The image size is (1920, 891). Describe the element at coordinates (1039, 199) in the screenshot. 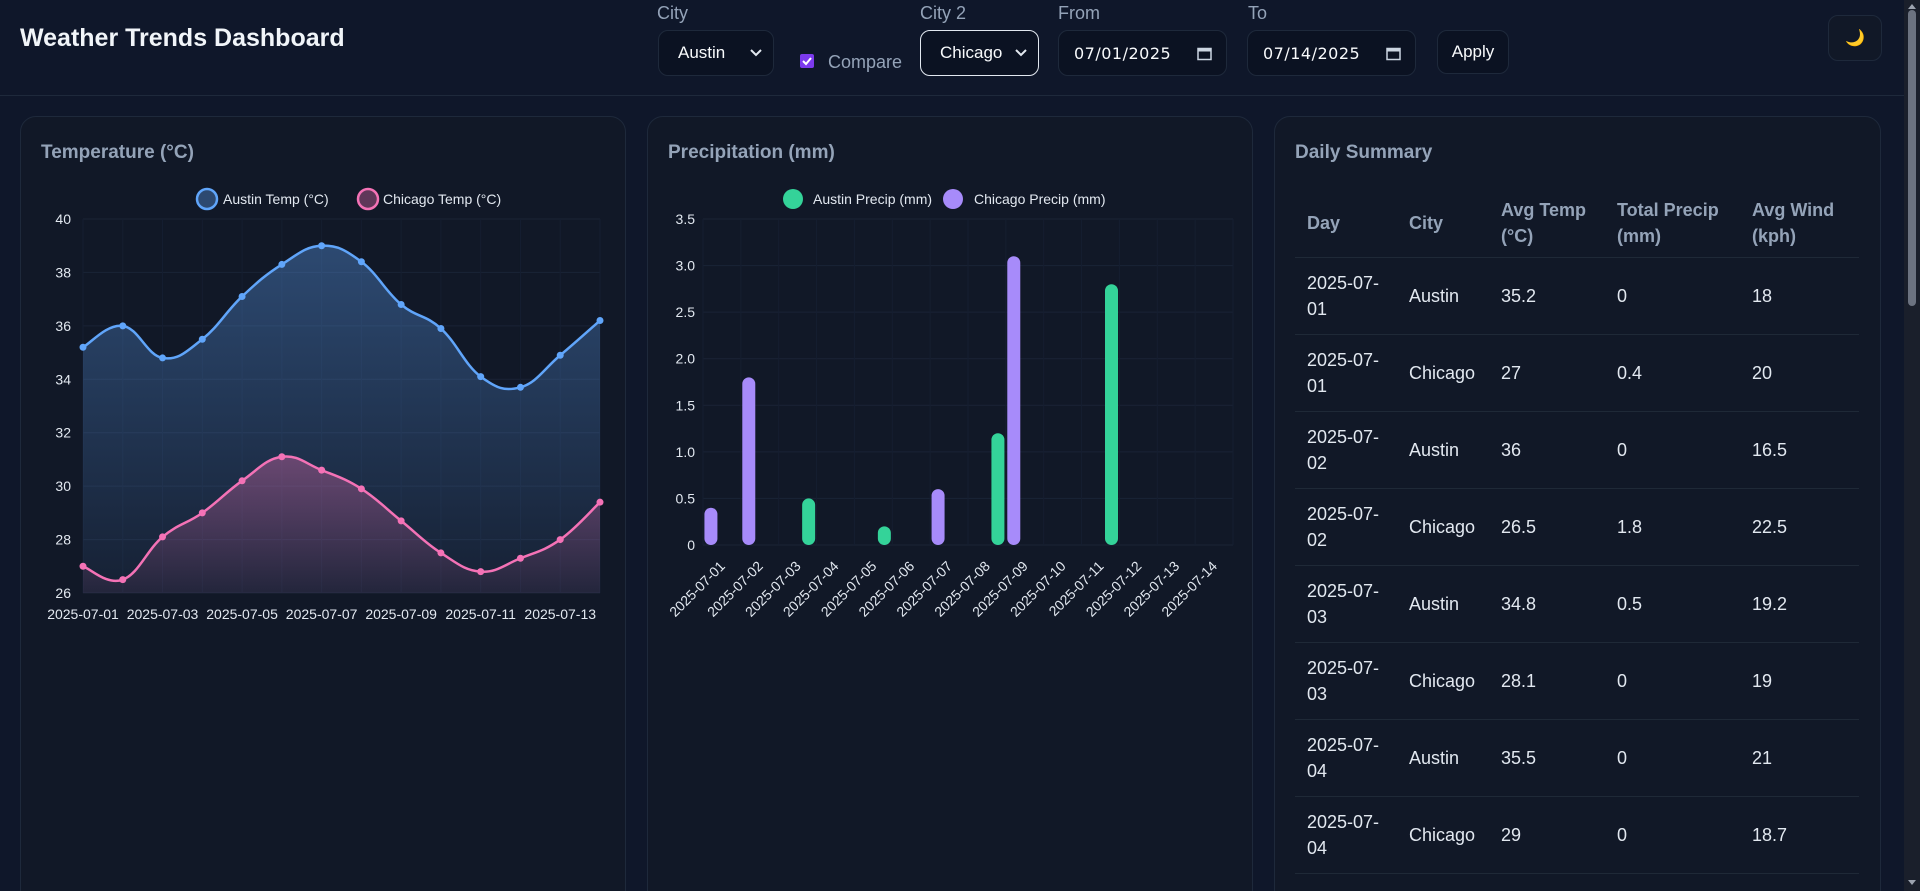

I see `legend-label: Chicago Precip (mm)` at that location.